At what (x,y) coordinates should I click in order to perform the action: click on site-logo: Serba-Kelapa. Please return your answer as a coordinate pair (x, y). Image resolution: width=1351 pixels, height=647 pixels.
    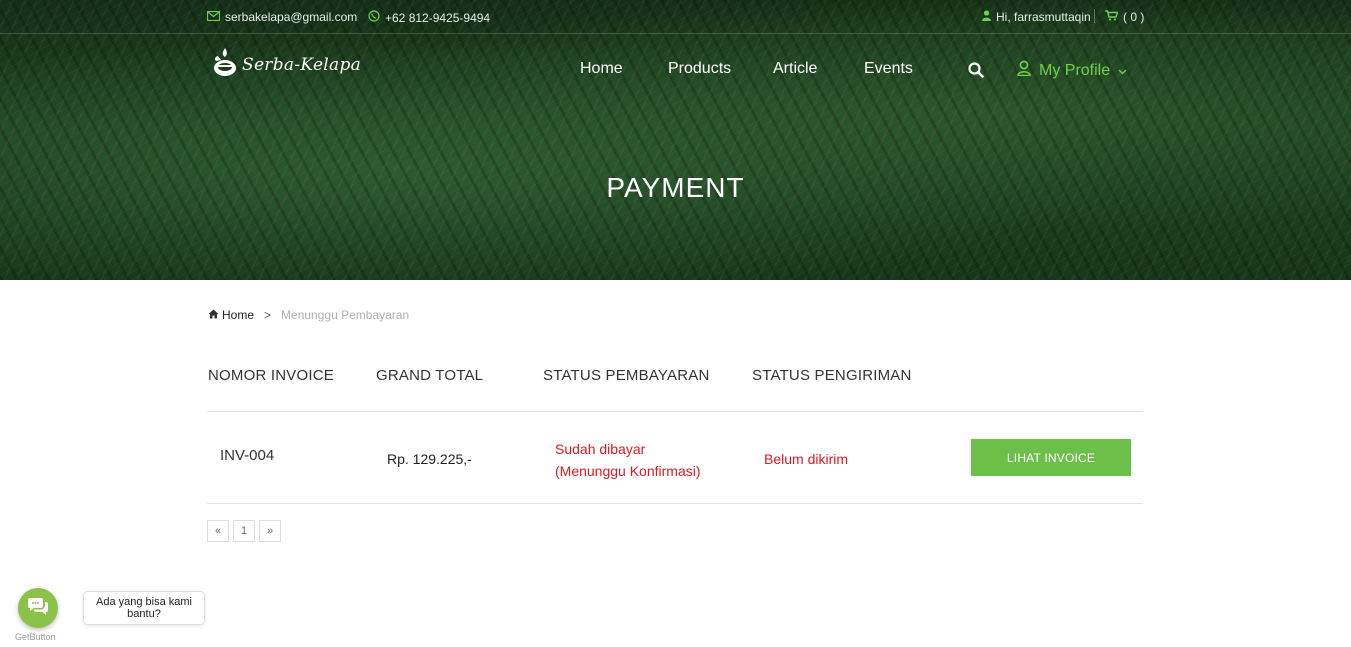
    Looking at the image, I should click on (286, 64).